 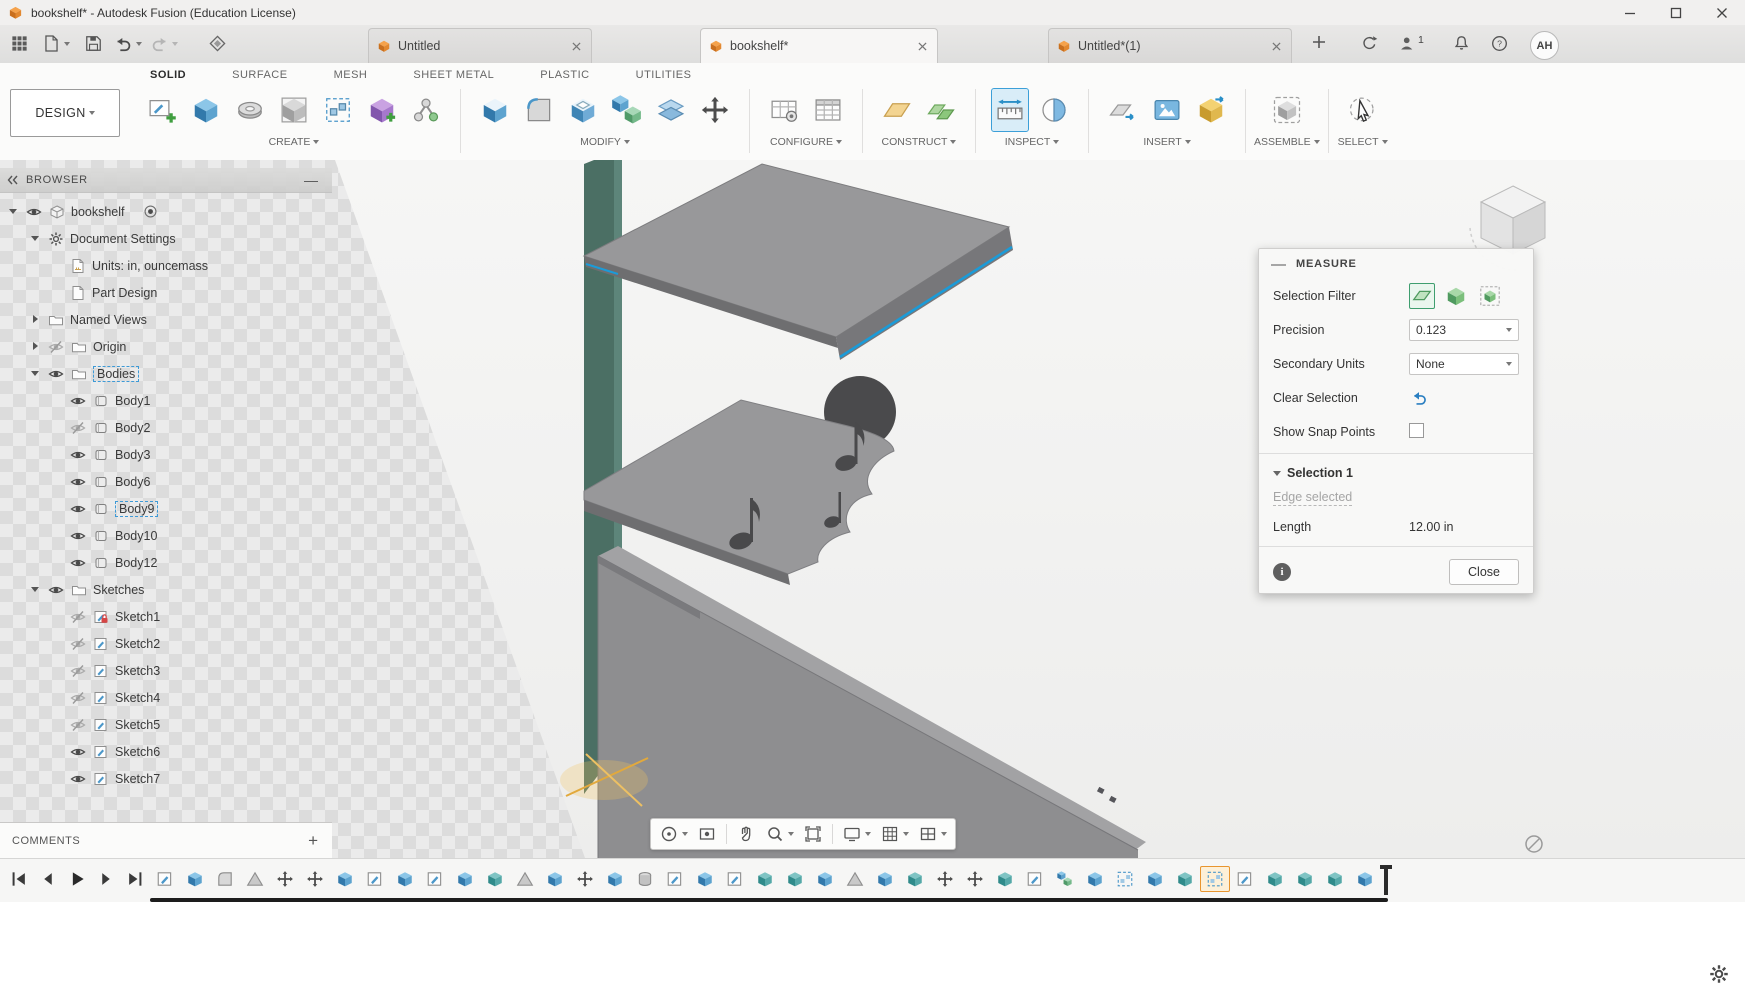 What do you see at coordinates (137, 617) in the screenshot?
I see `browser-item-label: Sketch1` at bounding box center [137, 617].